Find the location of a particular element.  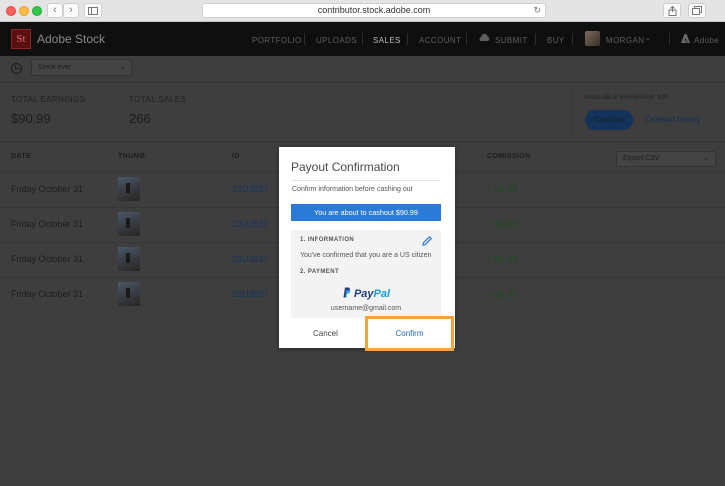

column-id: ID is located at coordinates (236, 156).